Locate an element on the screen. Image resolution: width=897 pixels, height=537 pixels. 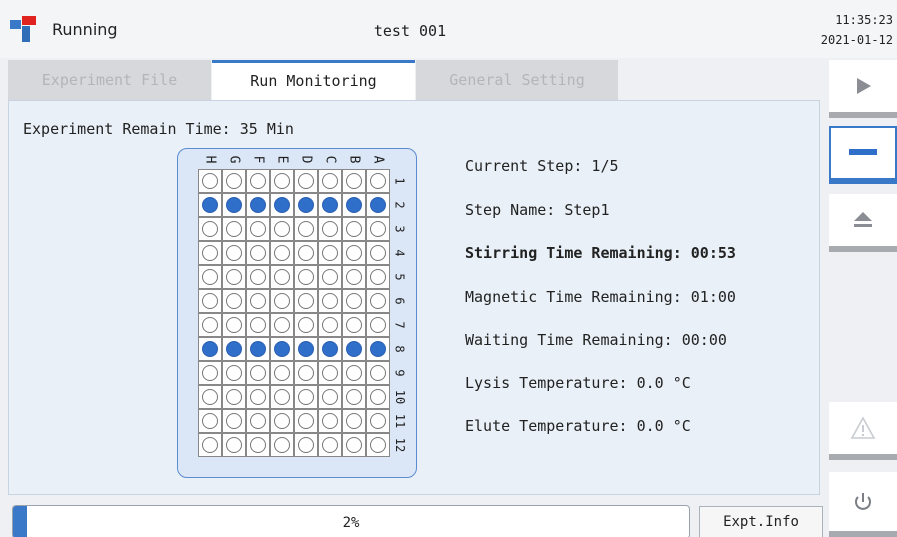
plate-column-label: C is located at coordinates (330, 159).